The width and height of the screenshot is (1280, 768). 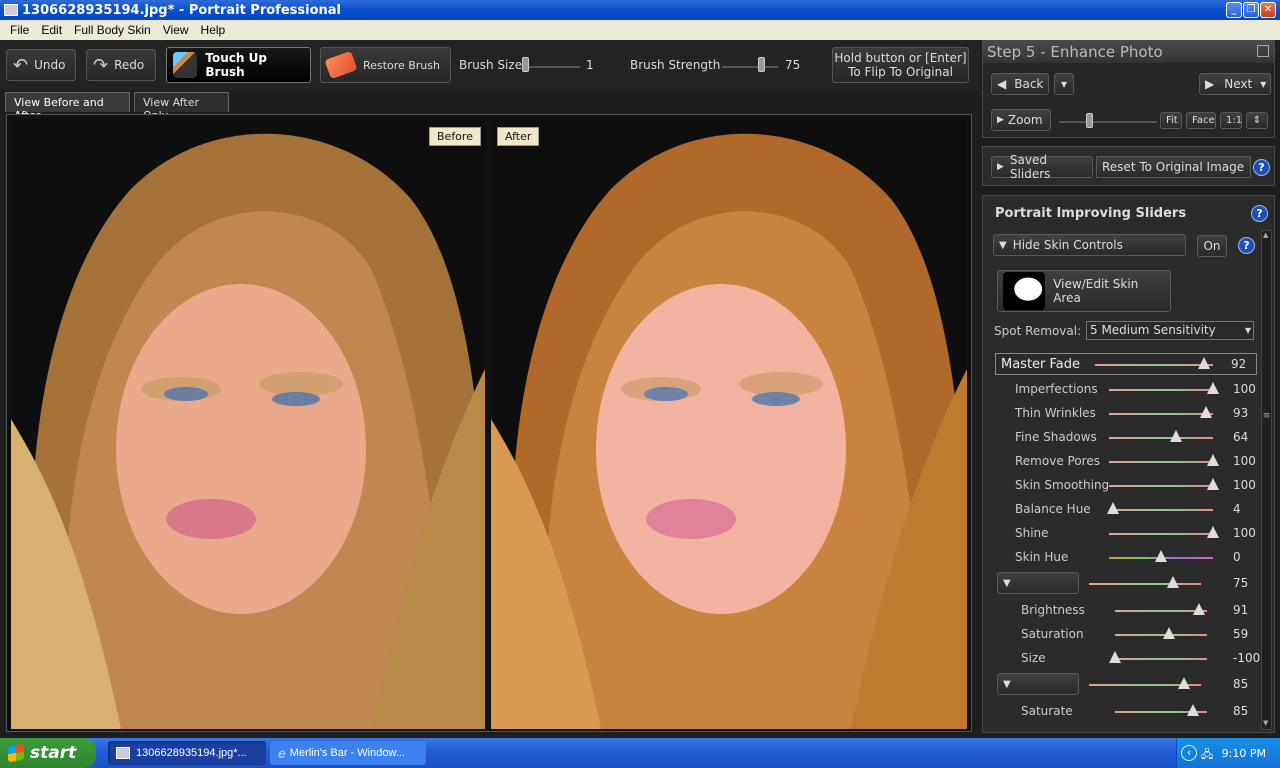 What do you see at coordinates (176, 30) in the screenshot?
I see `menu-view: View` at bounding box center [176, 30].